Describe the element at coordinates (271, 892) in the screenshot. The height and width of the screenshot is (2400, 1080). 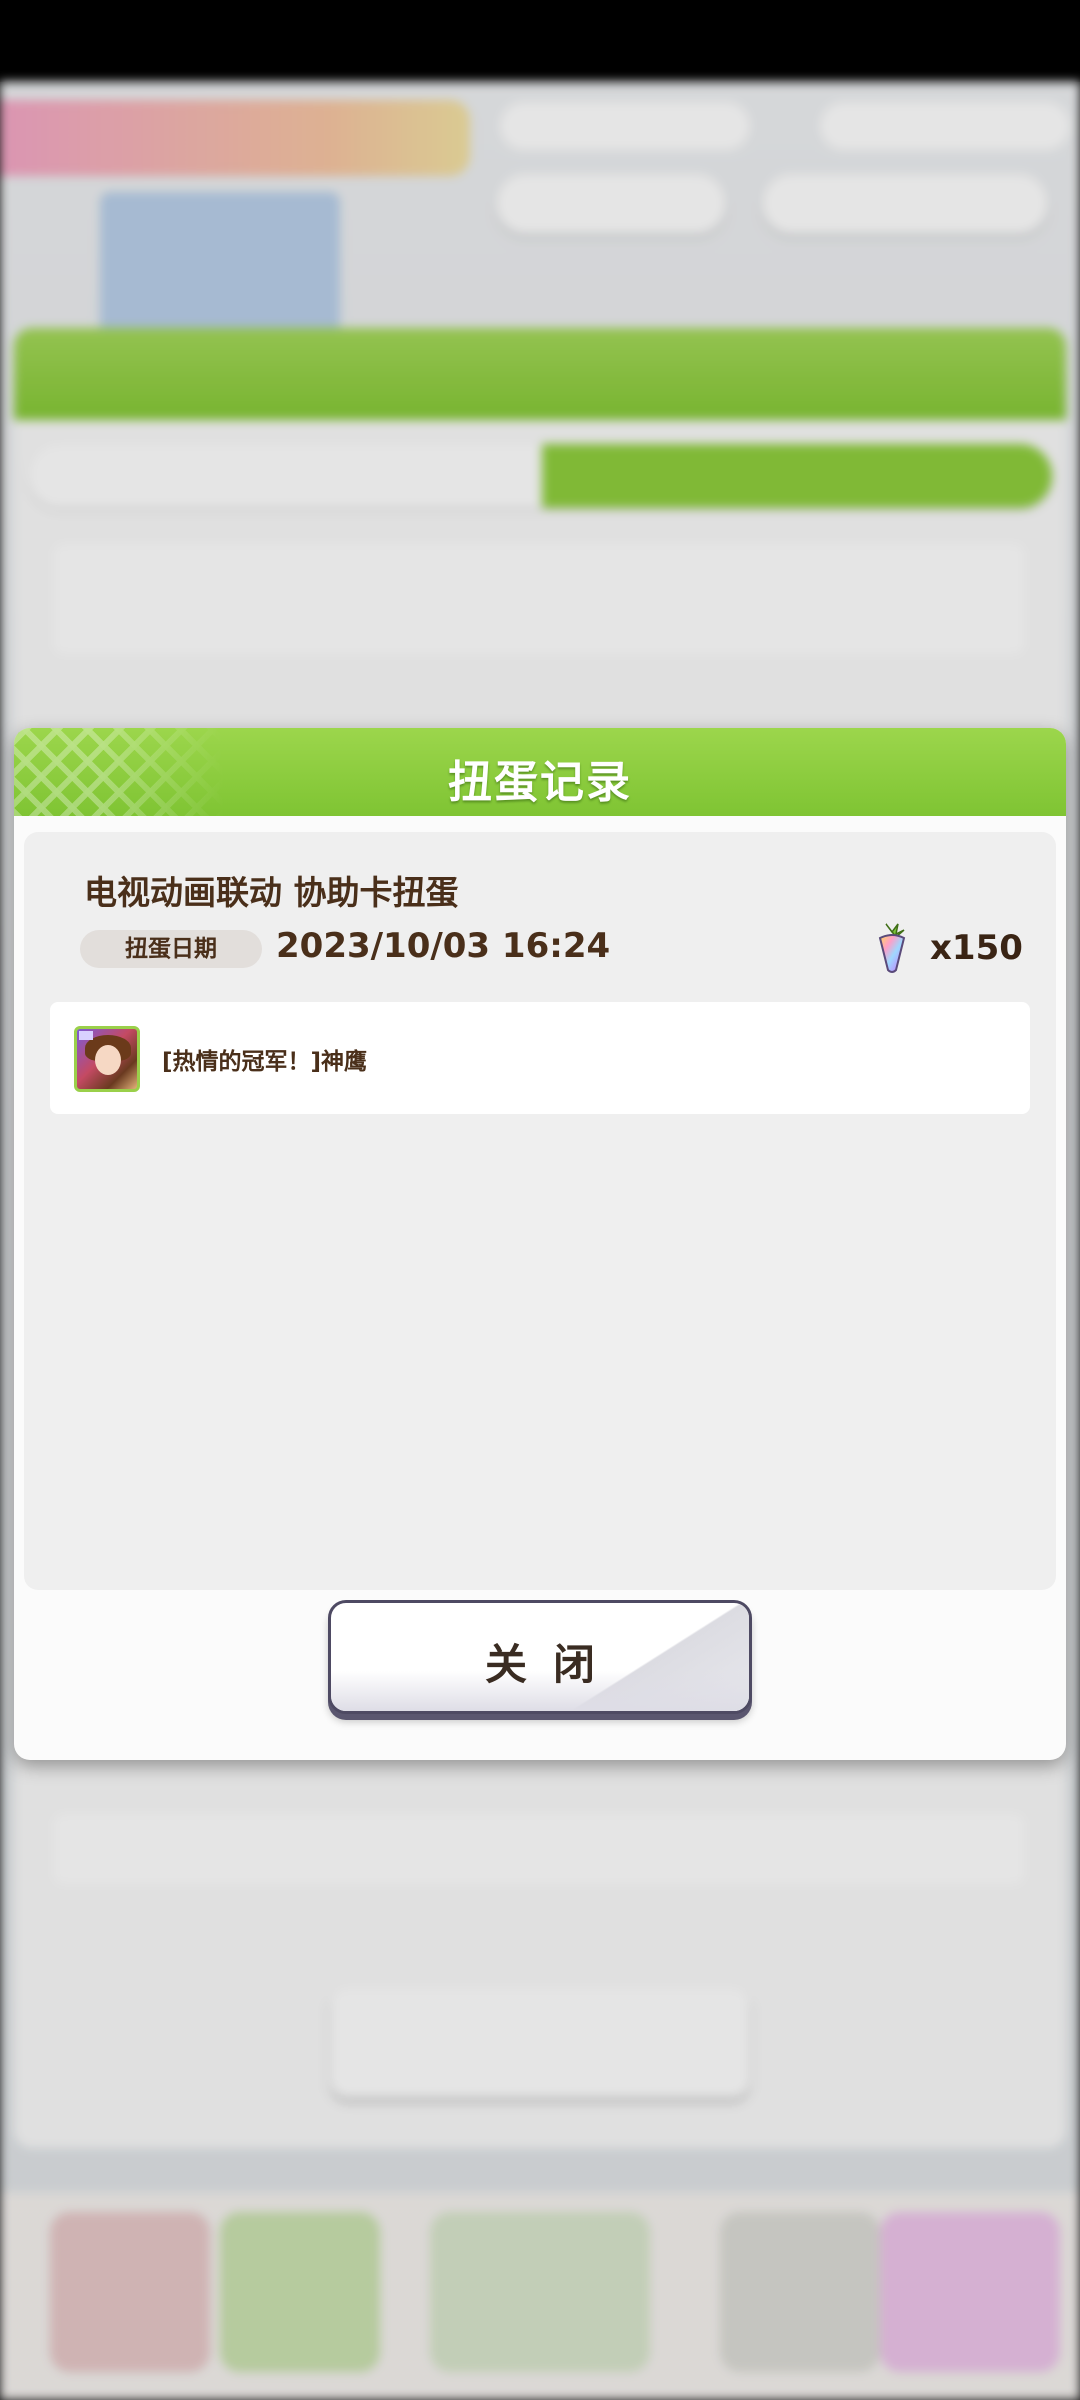
I see `record-title: 电视动画联动 协助卡扭蛋` at that location.